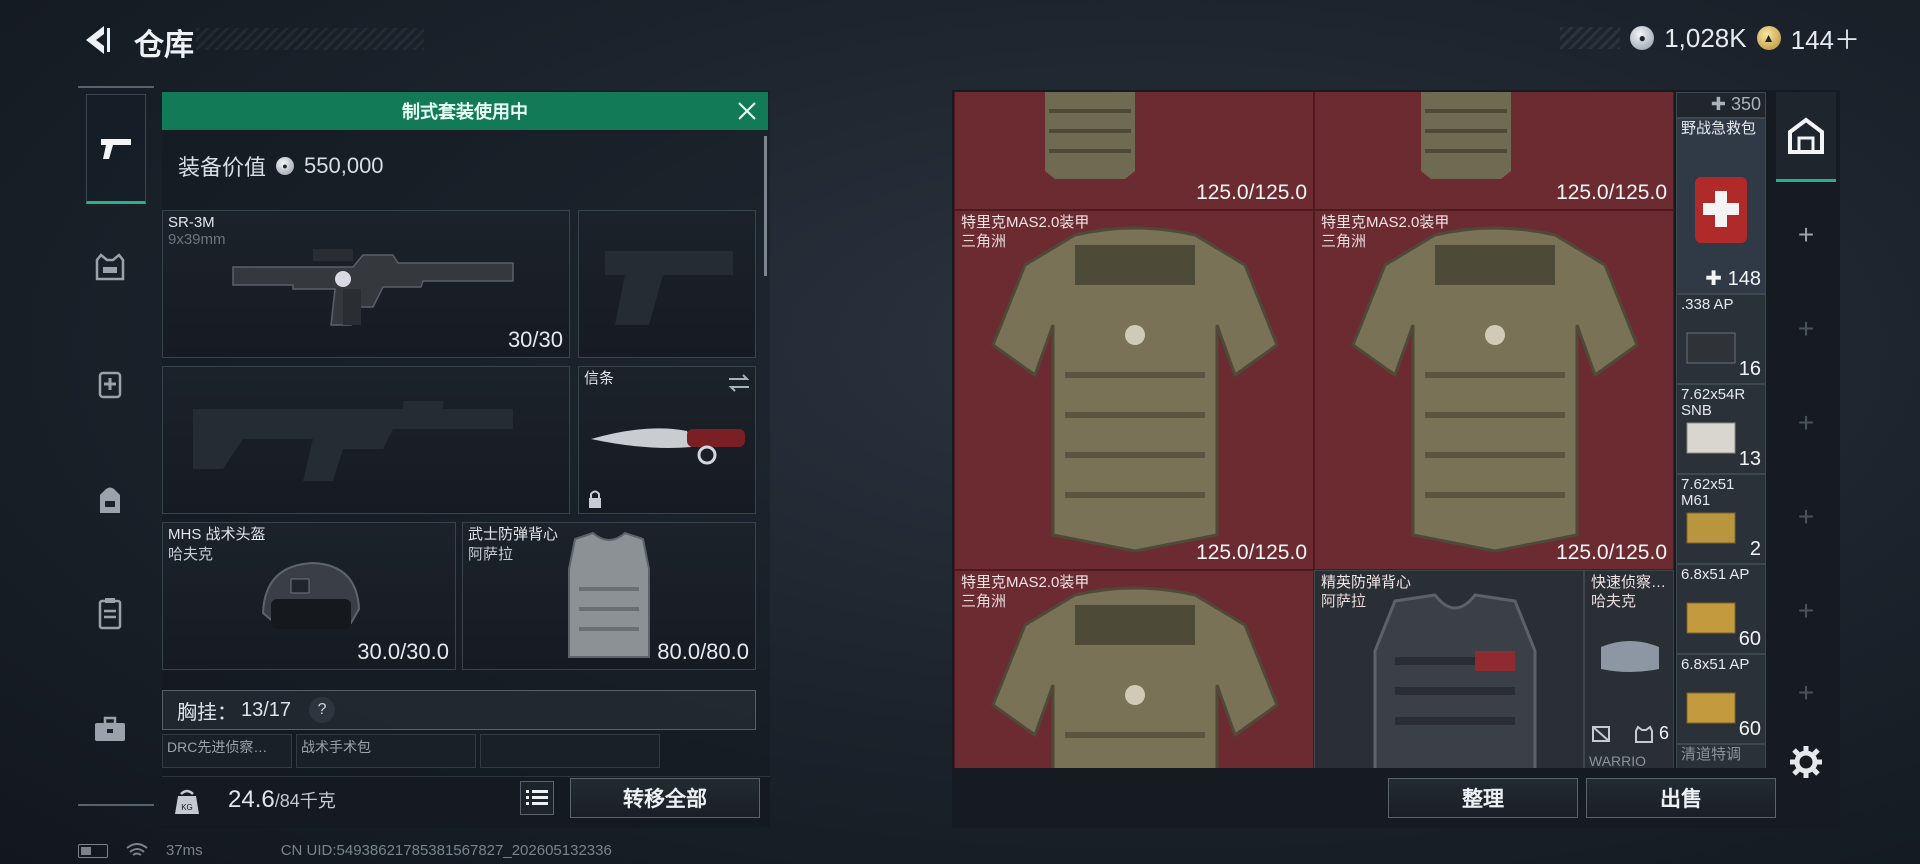 Image resolution: width=1920 pixels, height=864 pixels. Describe the element at coordinates (191, 554) in the screenshot. I see `item-faction: 哈夫克` at that location.